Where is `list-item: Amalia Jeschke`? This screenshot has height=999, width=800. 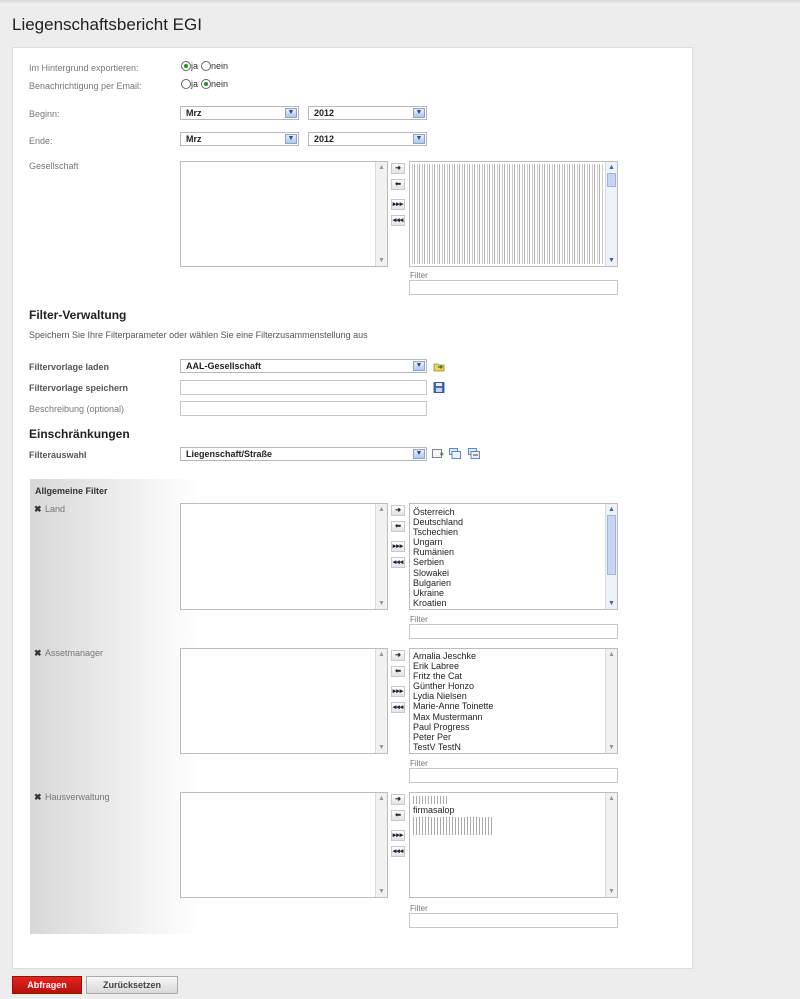 list-item: Amalia Jeschke is located at coordinates (513, 656).